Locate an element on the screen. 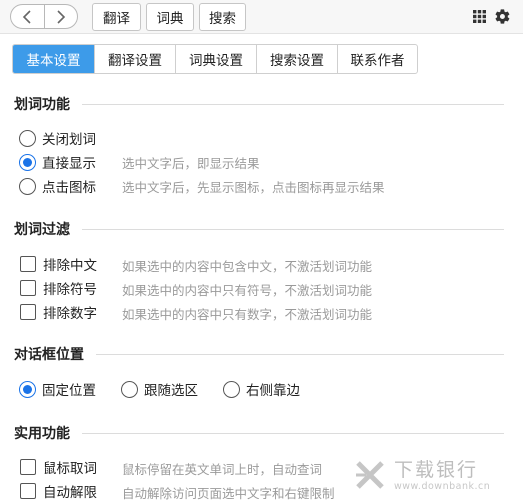  chevron-left-icon is located at coordinates (27, 16).